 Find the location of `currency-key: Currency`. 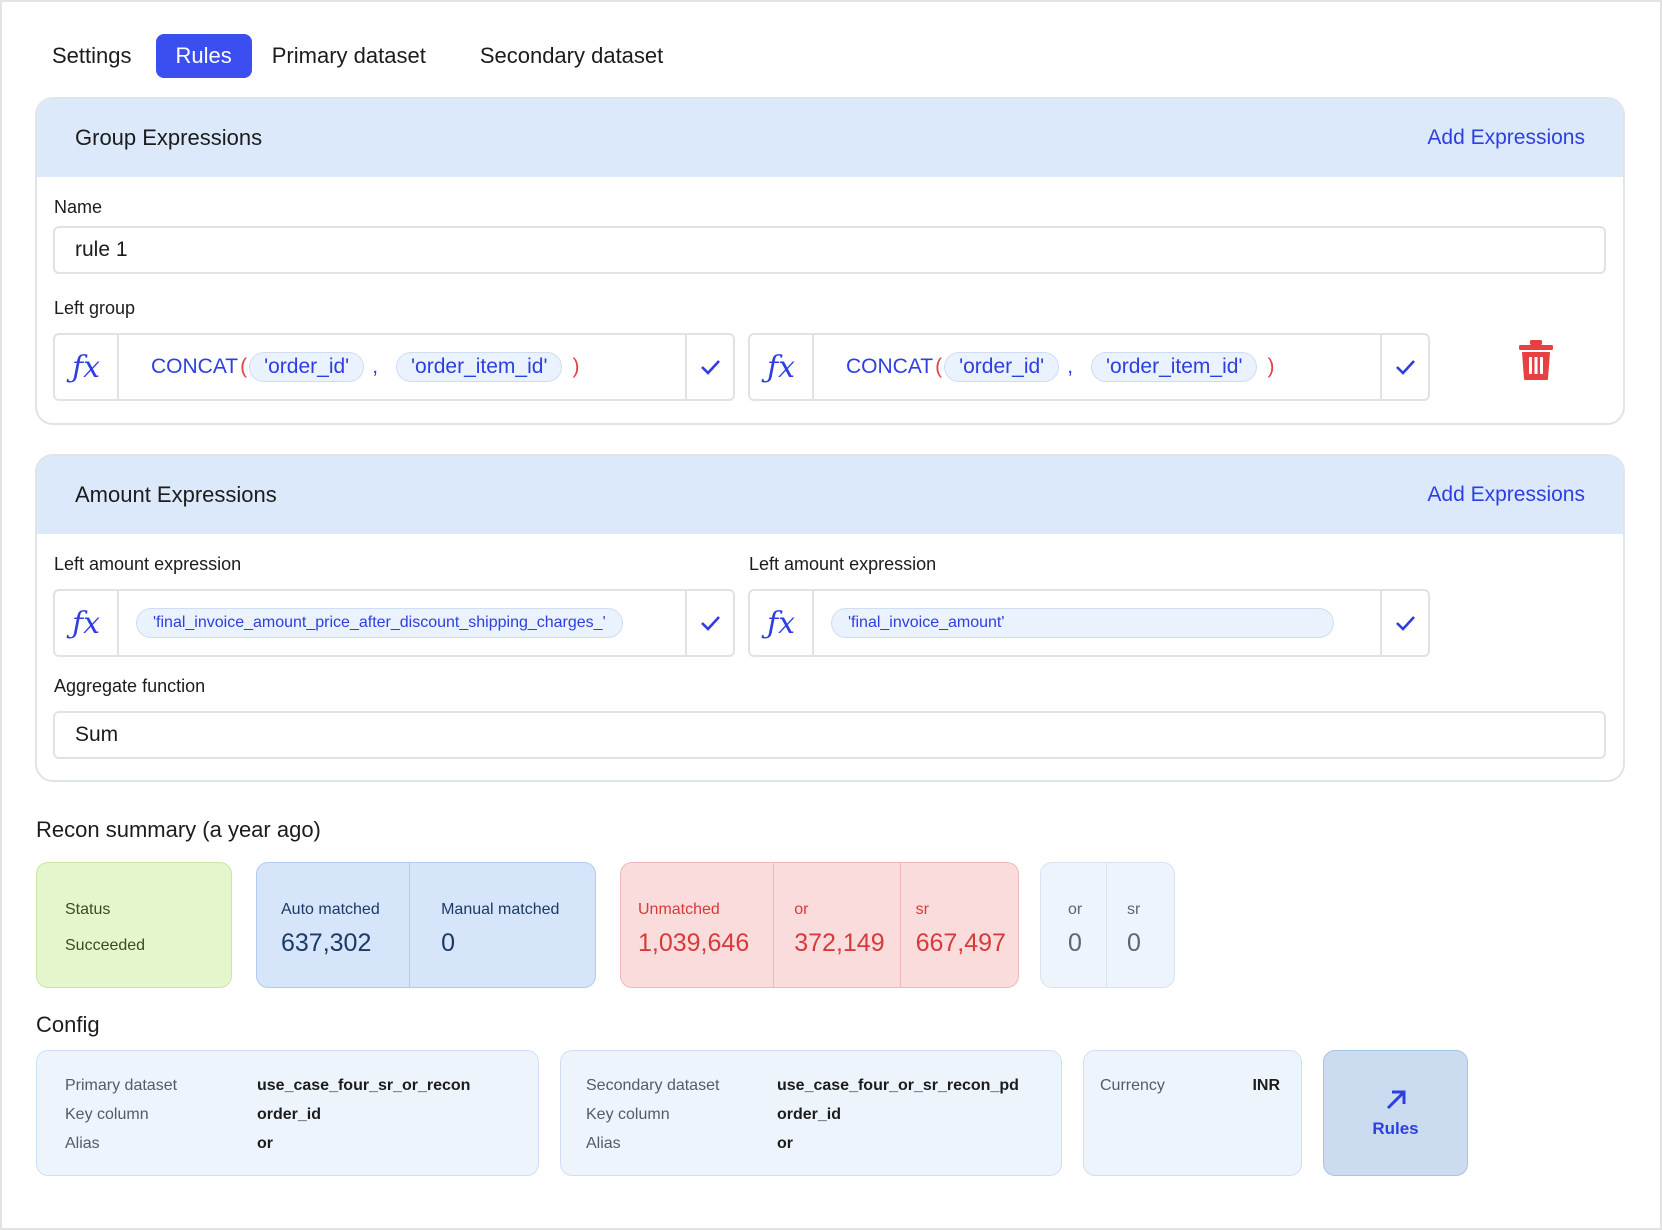

currency-key: Currency is located at coordinates (1132, 1085).